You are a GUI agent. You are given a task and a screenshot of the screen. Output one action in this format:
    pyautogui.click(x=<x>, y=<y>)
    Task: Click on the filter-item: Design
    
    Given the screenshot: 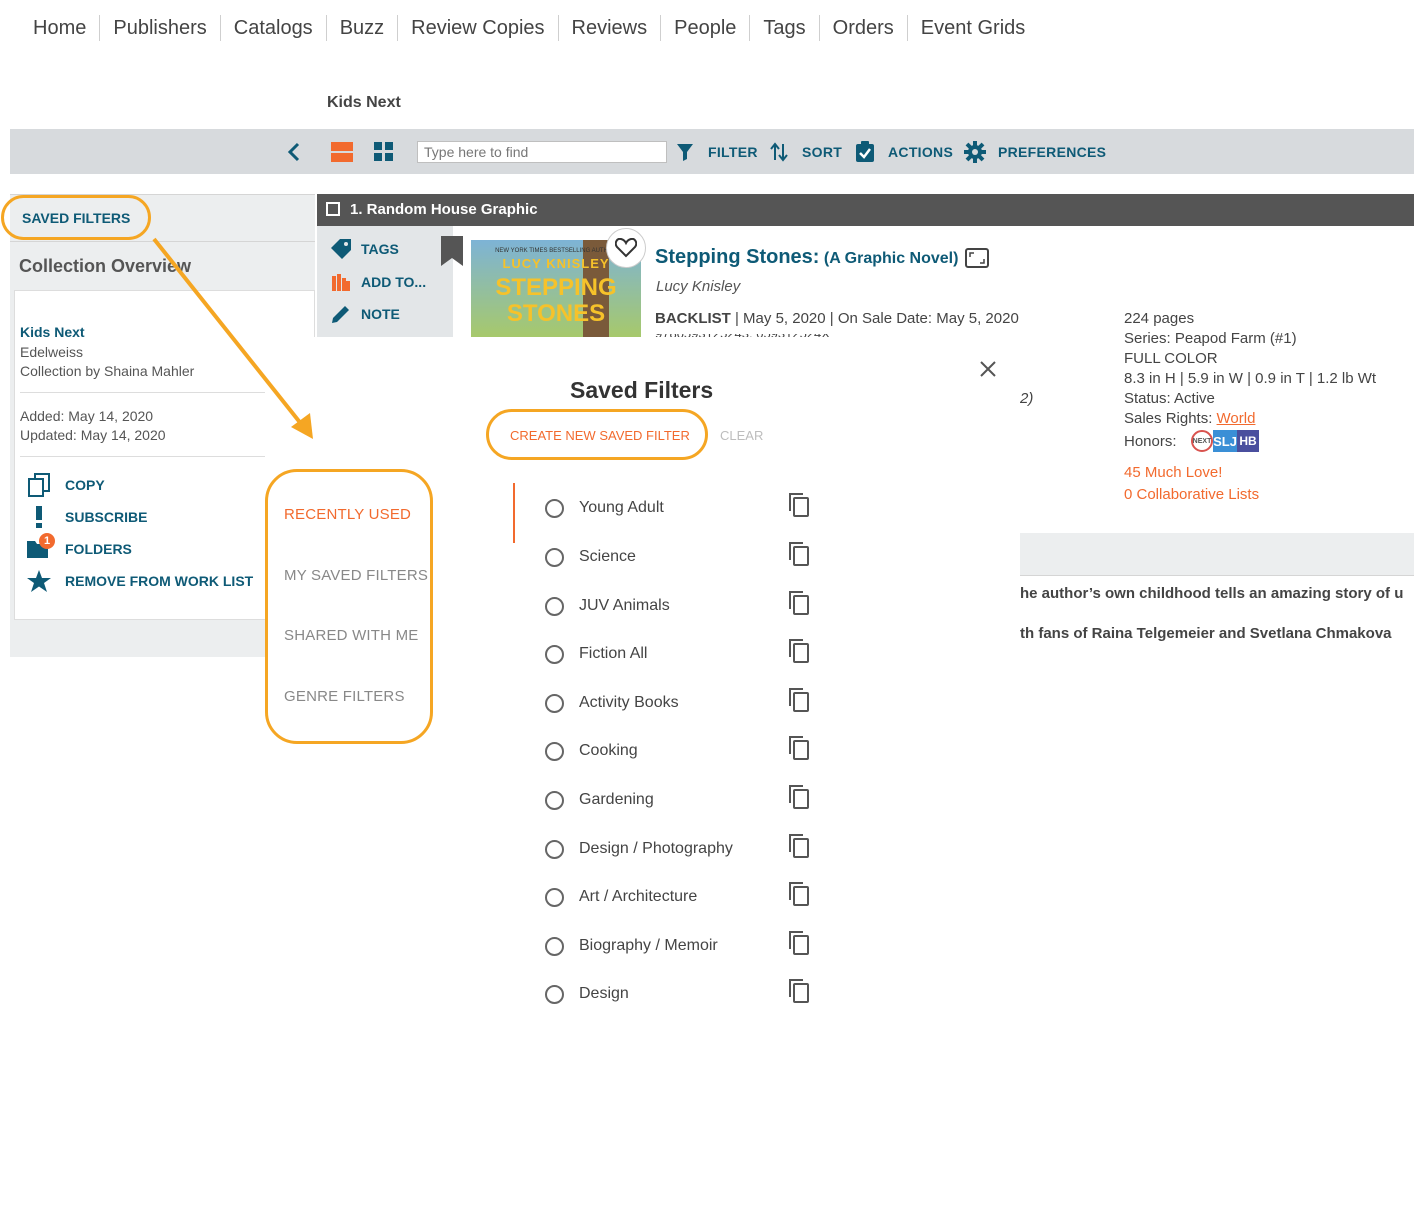 What is the action you would take?
    pyautogui.click(x=587, y=994)
    